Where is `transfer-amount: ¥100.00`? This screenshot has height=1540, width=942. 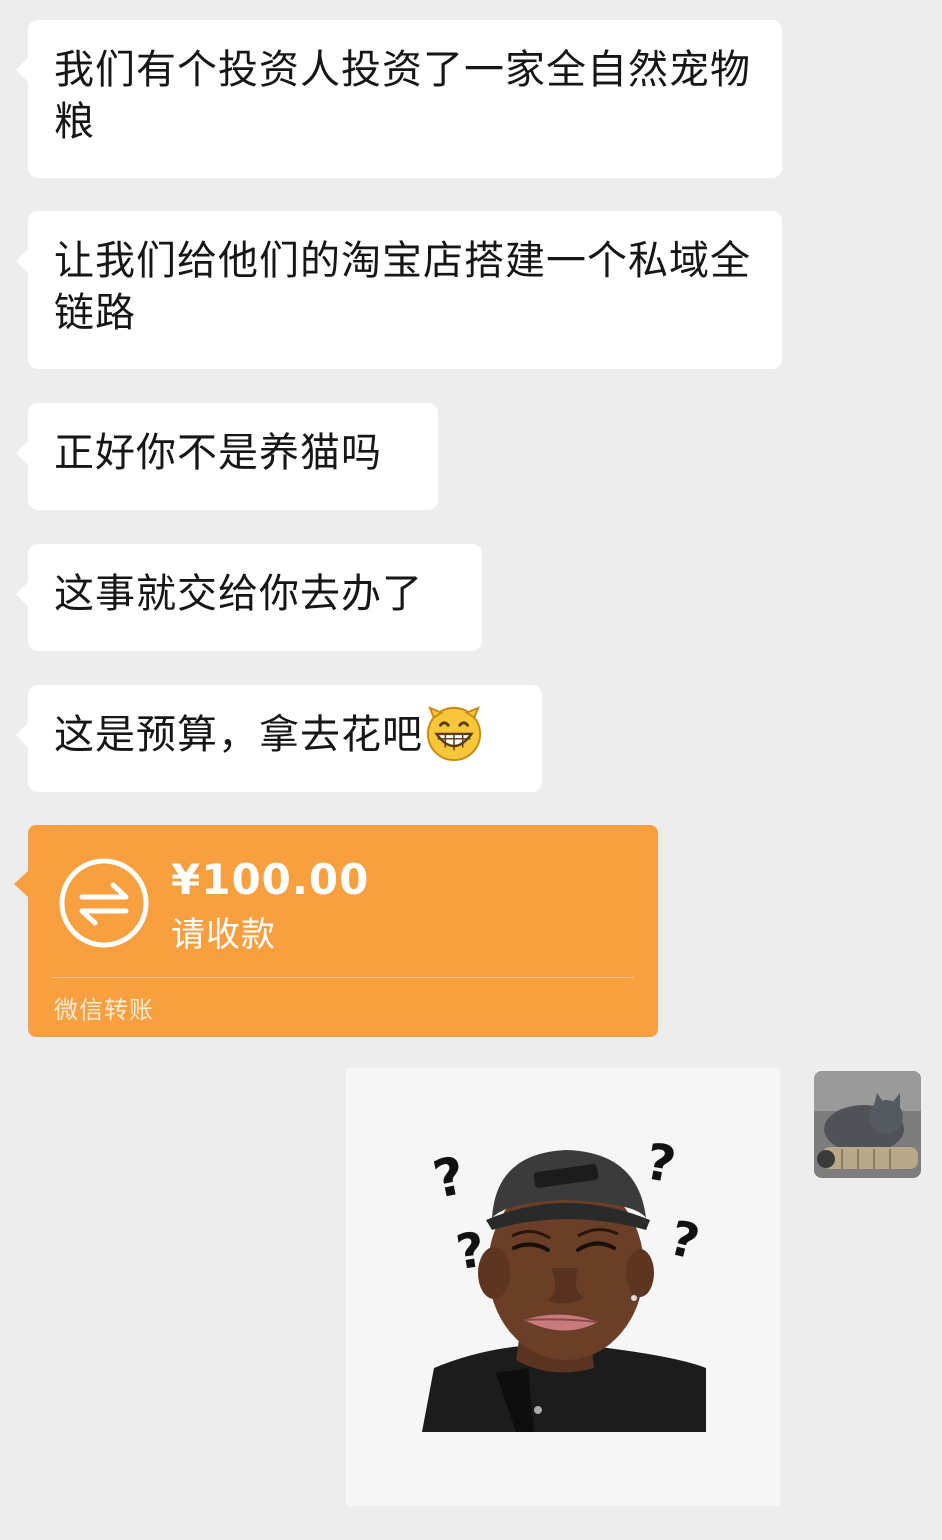
transfer-amount: ¥100.00 is located at coordinates (270, 879).